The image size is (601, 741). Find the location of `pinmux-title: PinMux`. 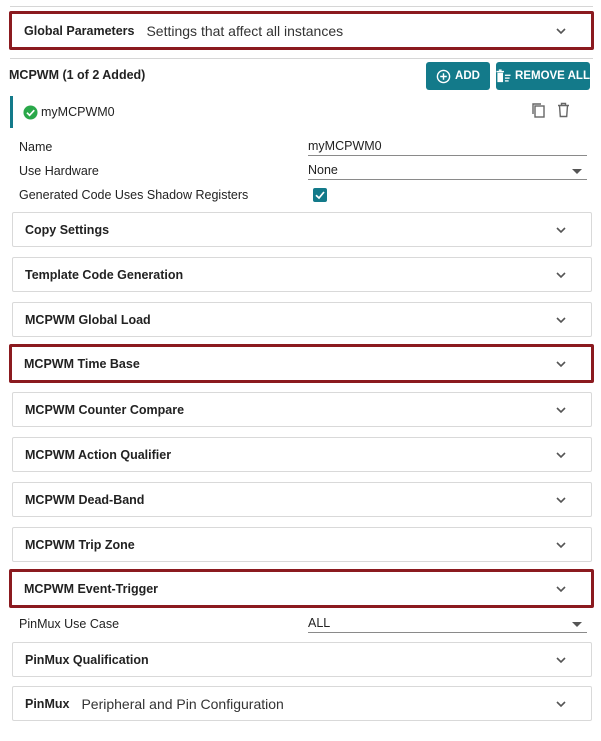

pinmux-title: PinMux is located at coordinates (47, 703).